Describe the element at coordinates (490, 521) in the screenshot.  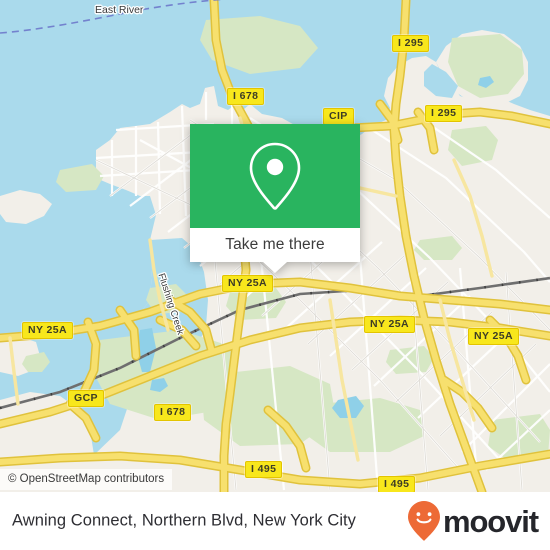
I see `moovit-wordmark: moovit` at that location.